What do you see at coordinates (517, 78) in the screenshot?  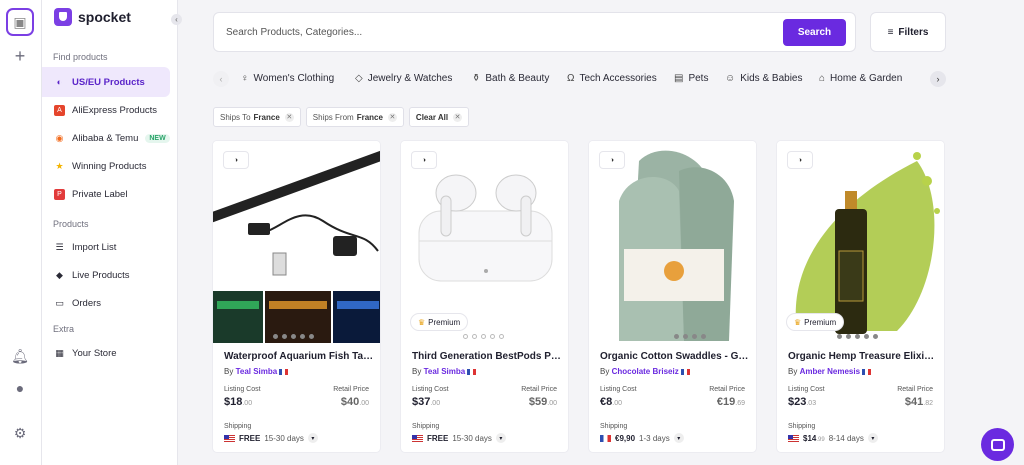 I see `category-label: Bath & Beauty` at bounding box center [517, 78].